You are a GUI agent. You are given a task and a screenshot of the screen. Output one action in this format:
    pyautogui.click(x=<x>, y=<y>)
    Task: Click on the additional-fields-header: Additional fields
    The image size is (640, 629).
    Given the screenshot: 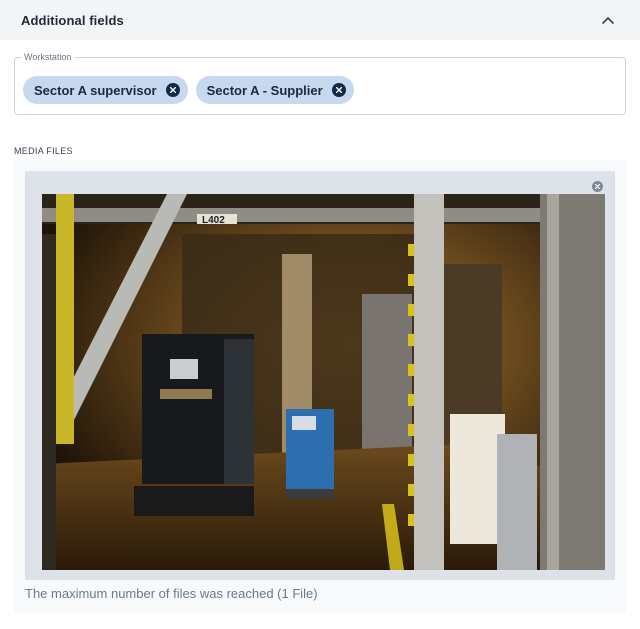 What is the action you would take?
    pyautogui.click(x=320, y=20)
    